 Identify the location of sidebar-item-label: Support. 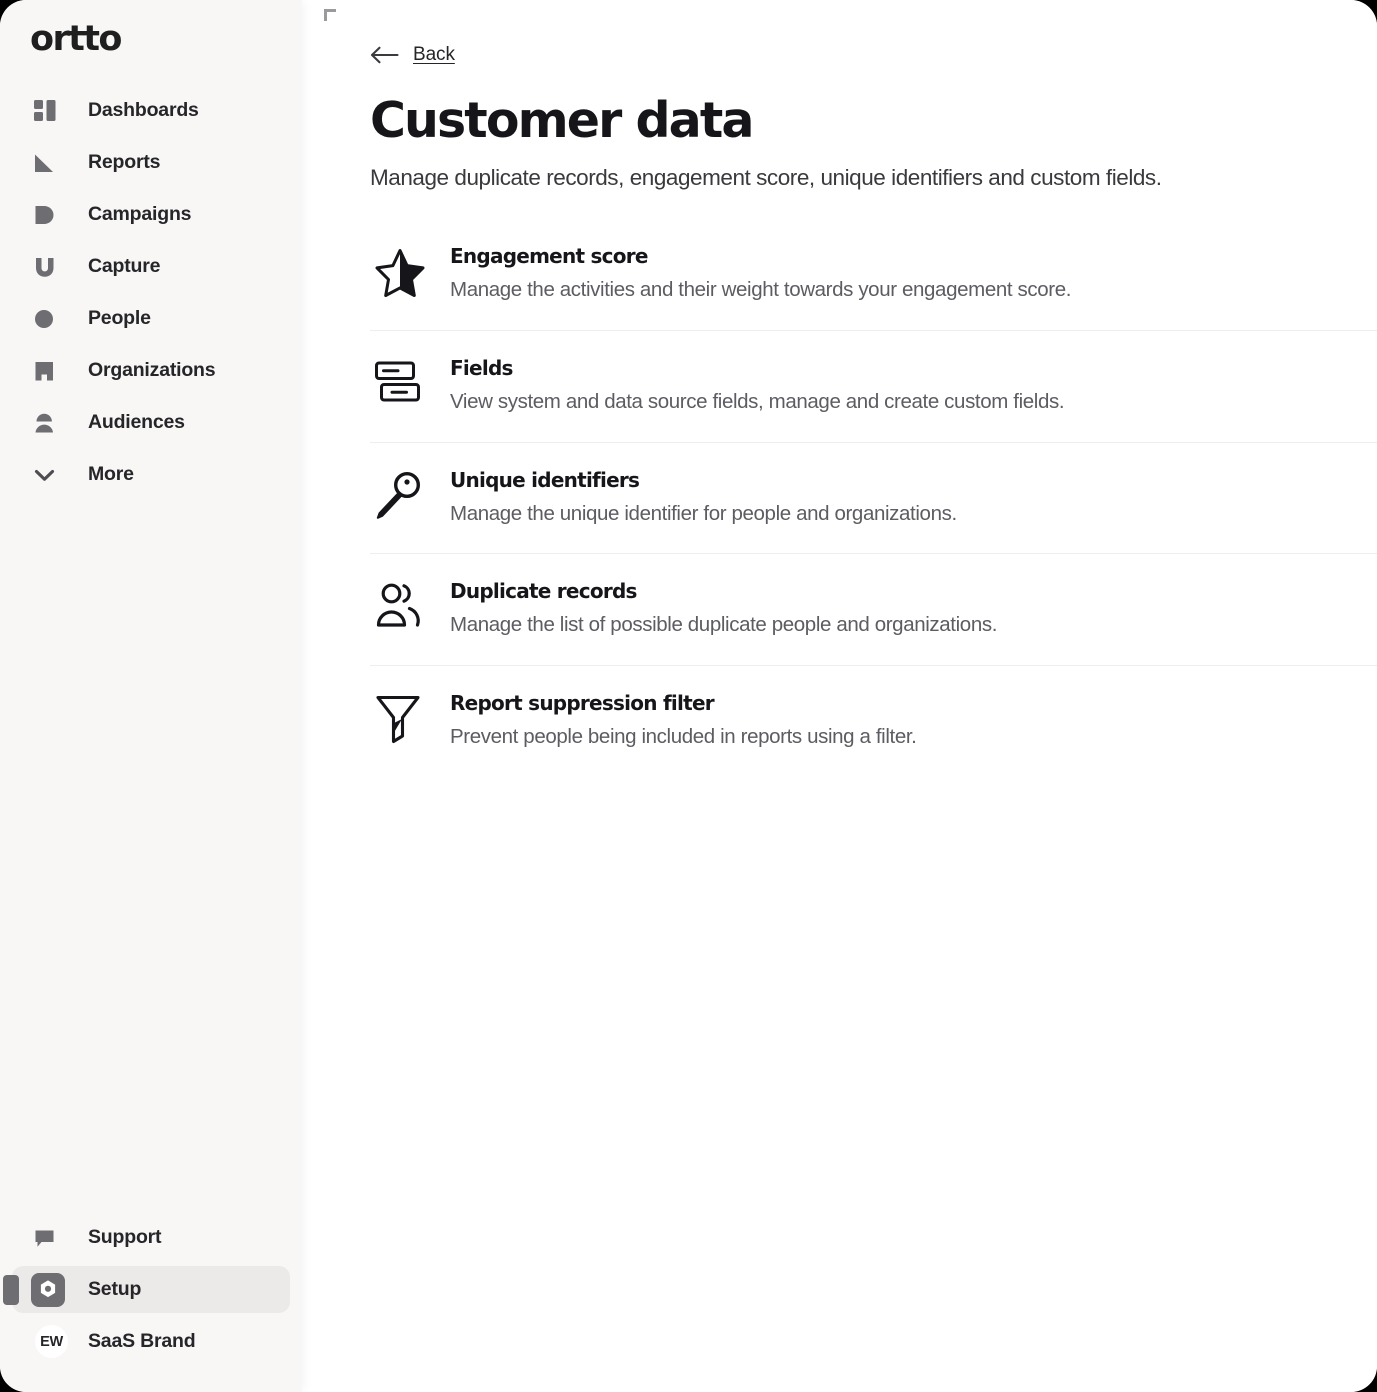
(125, 1237).